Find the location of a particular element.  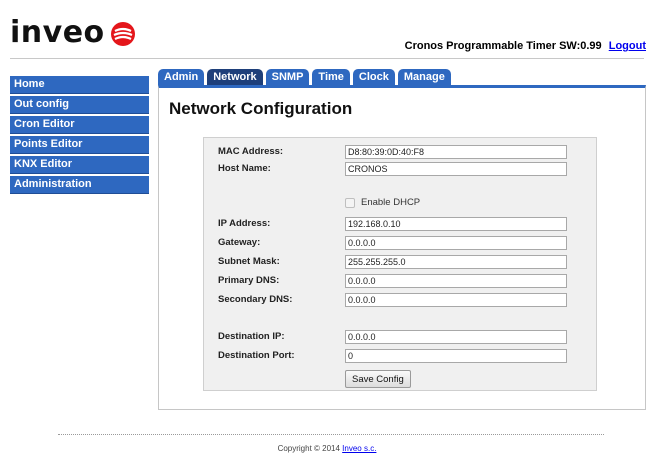

tab-bar: Admin Network SNMP Time Clock Manage is located at coordinates (306, 77).